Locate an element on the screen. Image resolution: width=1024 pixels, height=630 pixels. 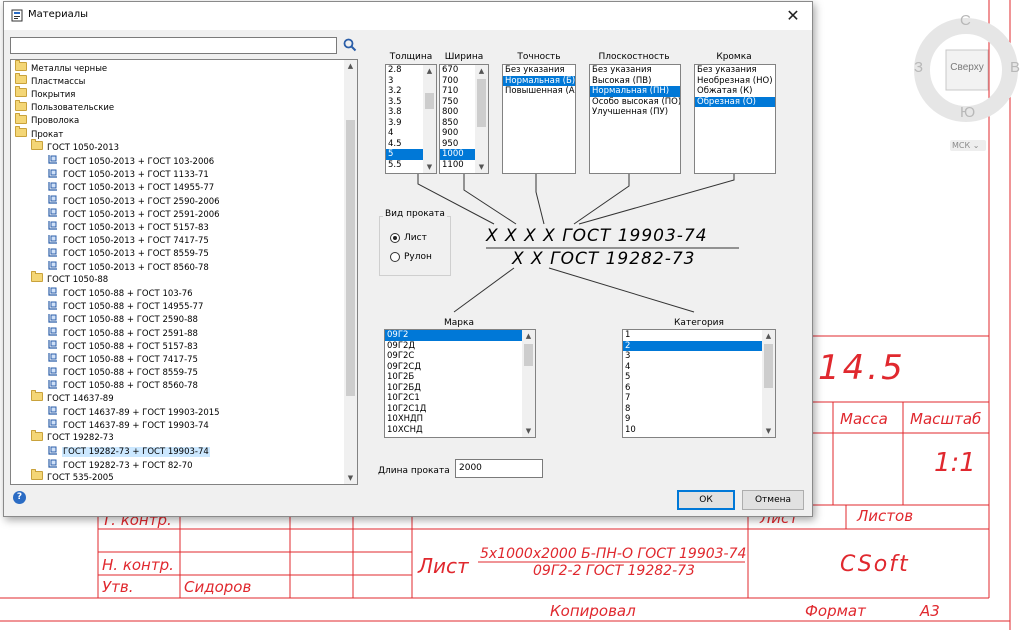
tree-item: ГОСТ 1050-2013 + ГОСТ 2591-2006 is located at coordinates (134, 213).